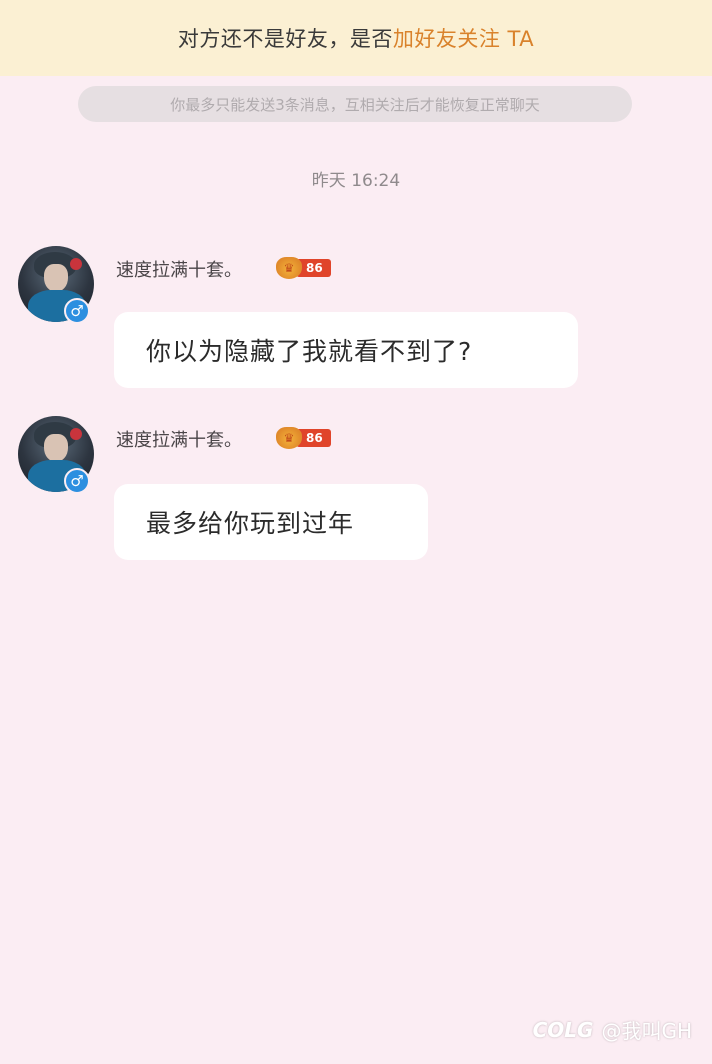  I want to click on message-timestamp: 昨天 16:24, so click(356, 181).